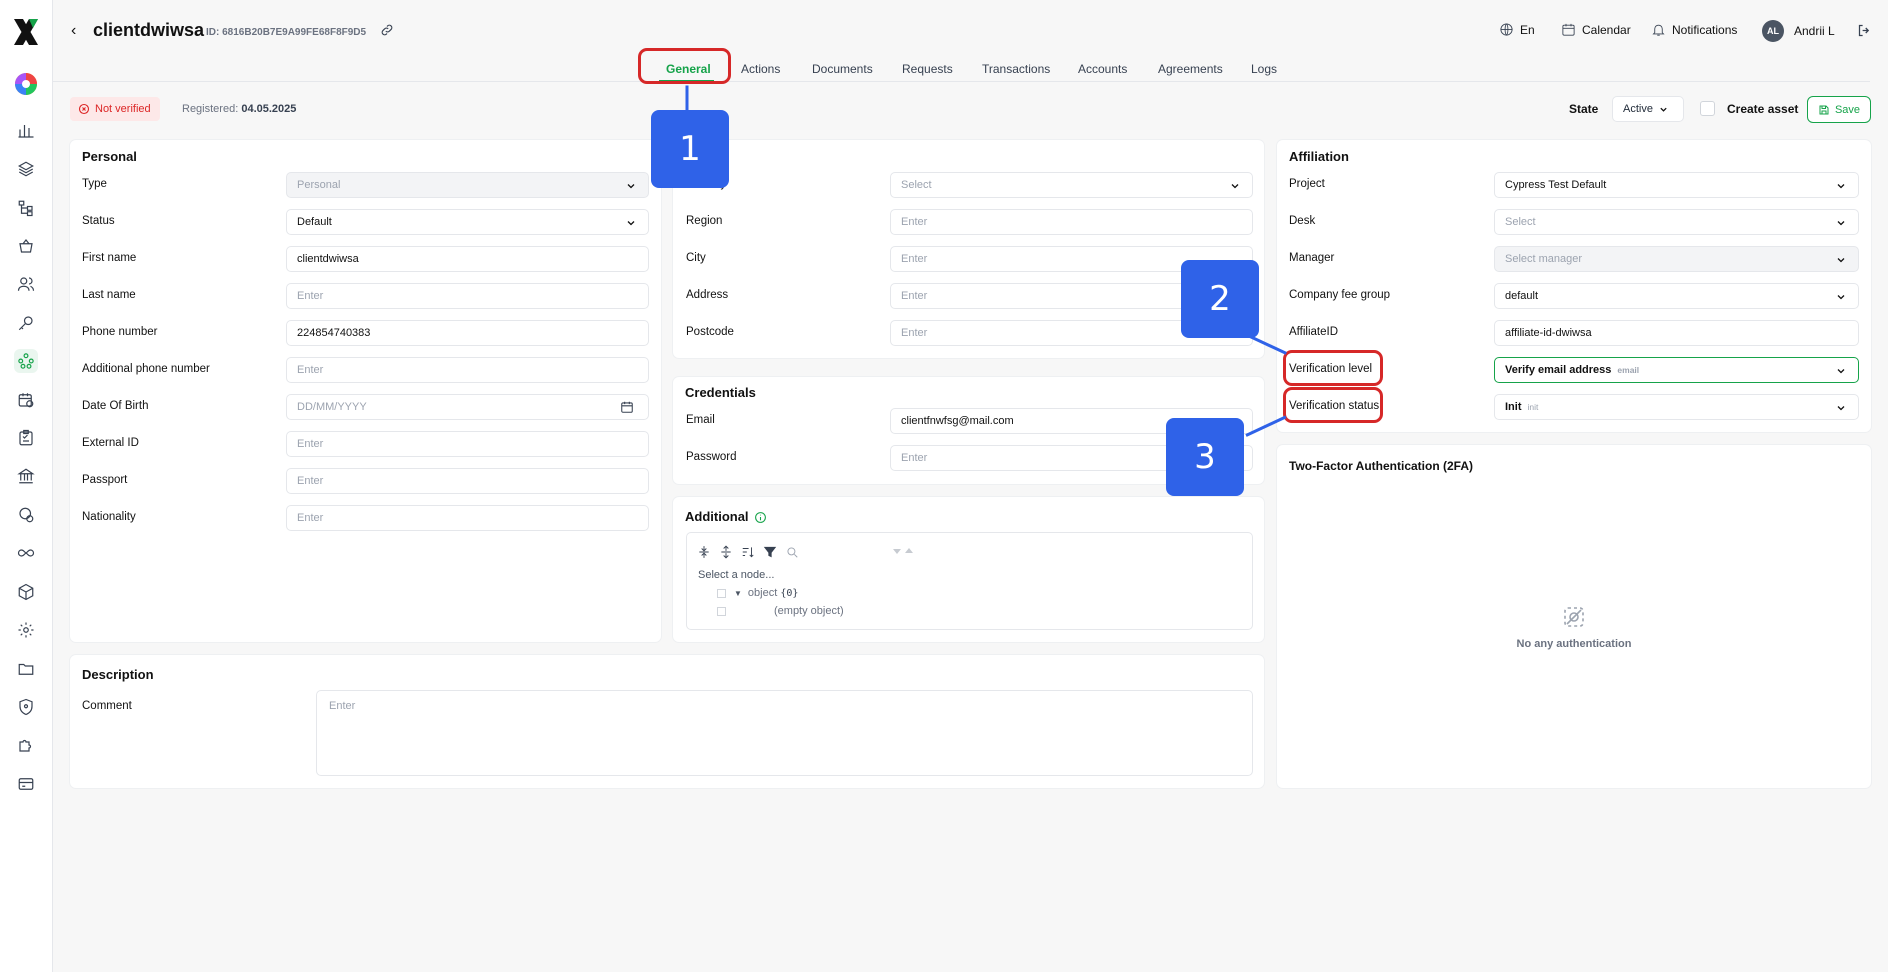 This screenshot has width=1888, height=972. Describe the element at coordinates (1381, 466) in the screenshot. I see `two-factor-title: Two-Factor Authentication (2FA)` at that location.